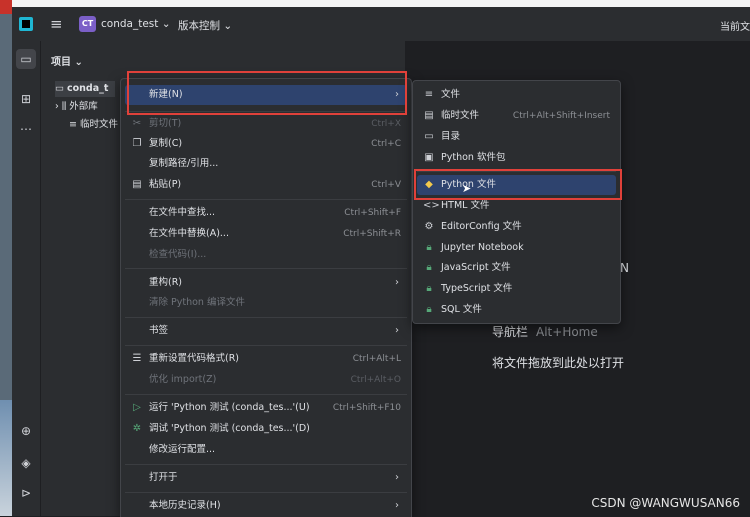 The width and height of the screenshot is (750, 517). I want to click on menu-item-bookmarks: 书签 ›, so click(266, 331).